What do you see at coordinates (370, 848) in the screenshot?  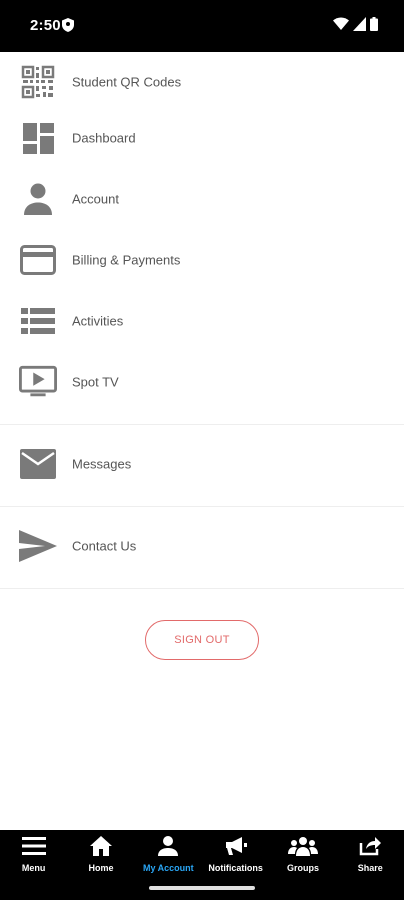 I see `share-icon` at bounding box center [370, 848].